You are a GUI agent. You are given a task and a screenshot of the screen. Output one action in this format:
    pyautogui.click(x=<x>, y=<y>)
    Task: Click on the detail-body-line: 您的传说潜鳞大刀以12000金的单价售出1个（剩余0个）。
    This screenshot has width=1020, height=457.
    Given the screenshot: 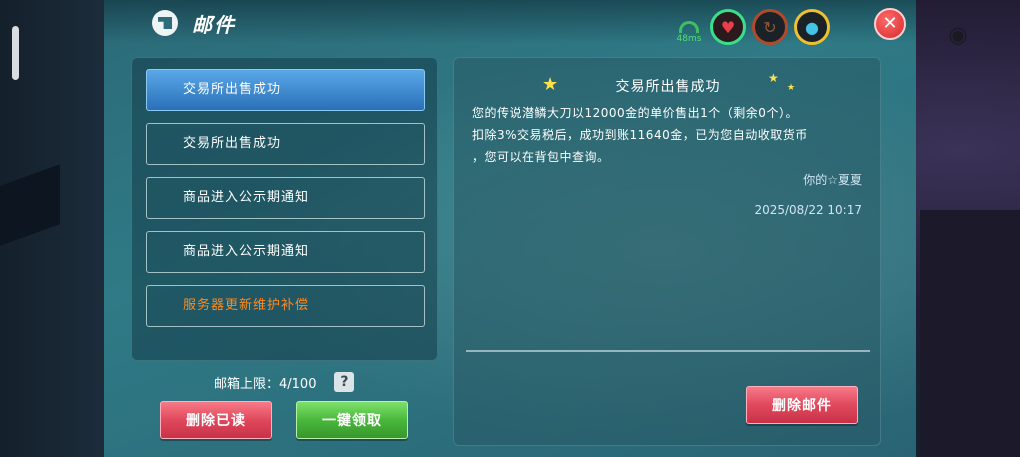 What is the action you would take?
    pyautogui.click(x=635, y=113)
    